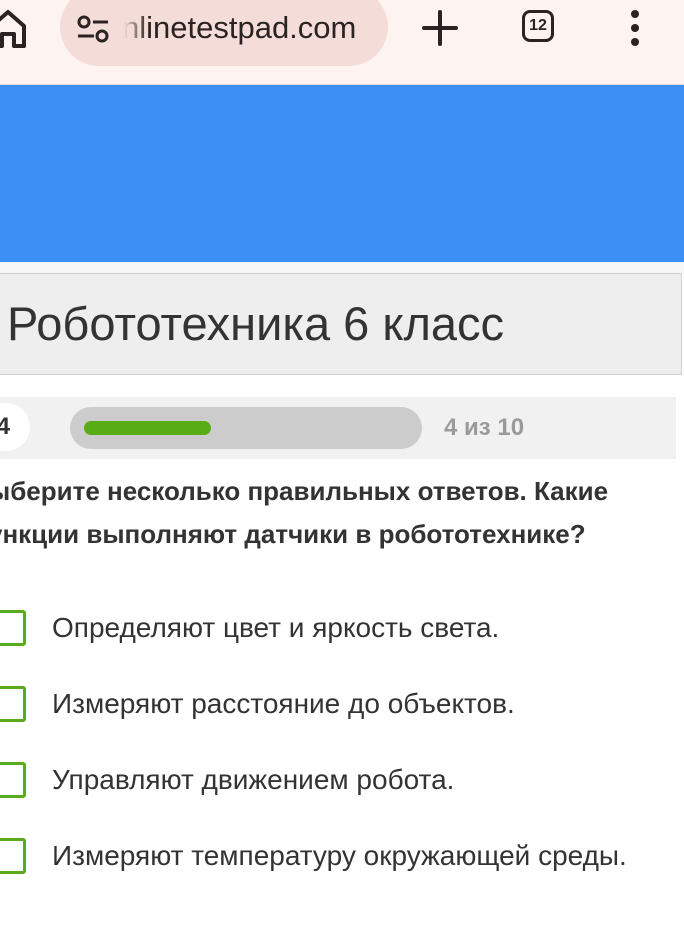 This screenshot has width=684, height=926. I want to click on new-tab-button, so click(440, 28).